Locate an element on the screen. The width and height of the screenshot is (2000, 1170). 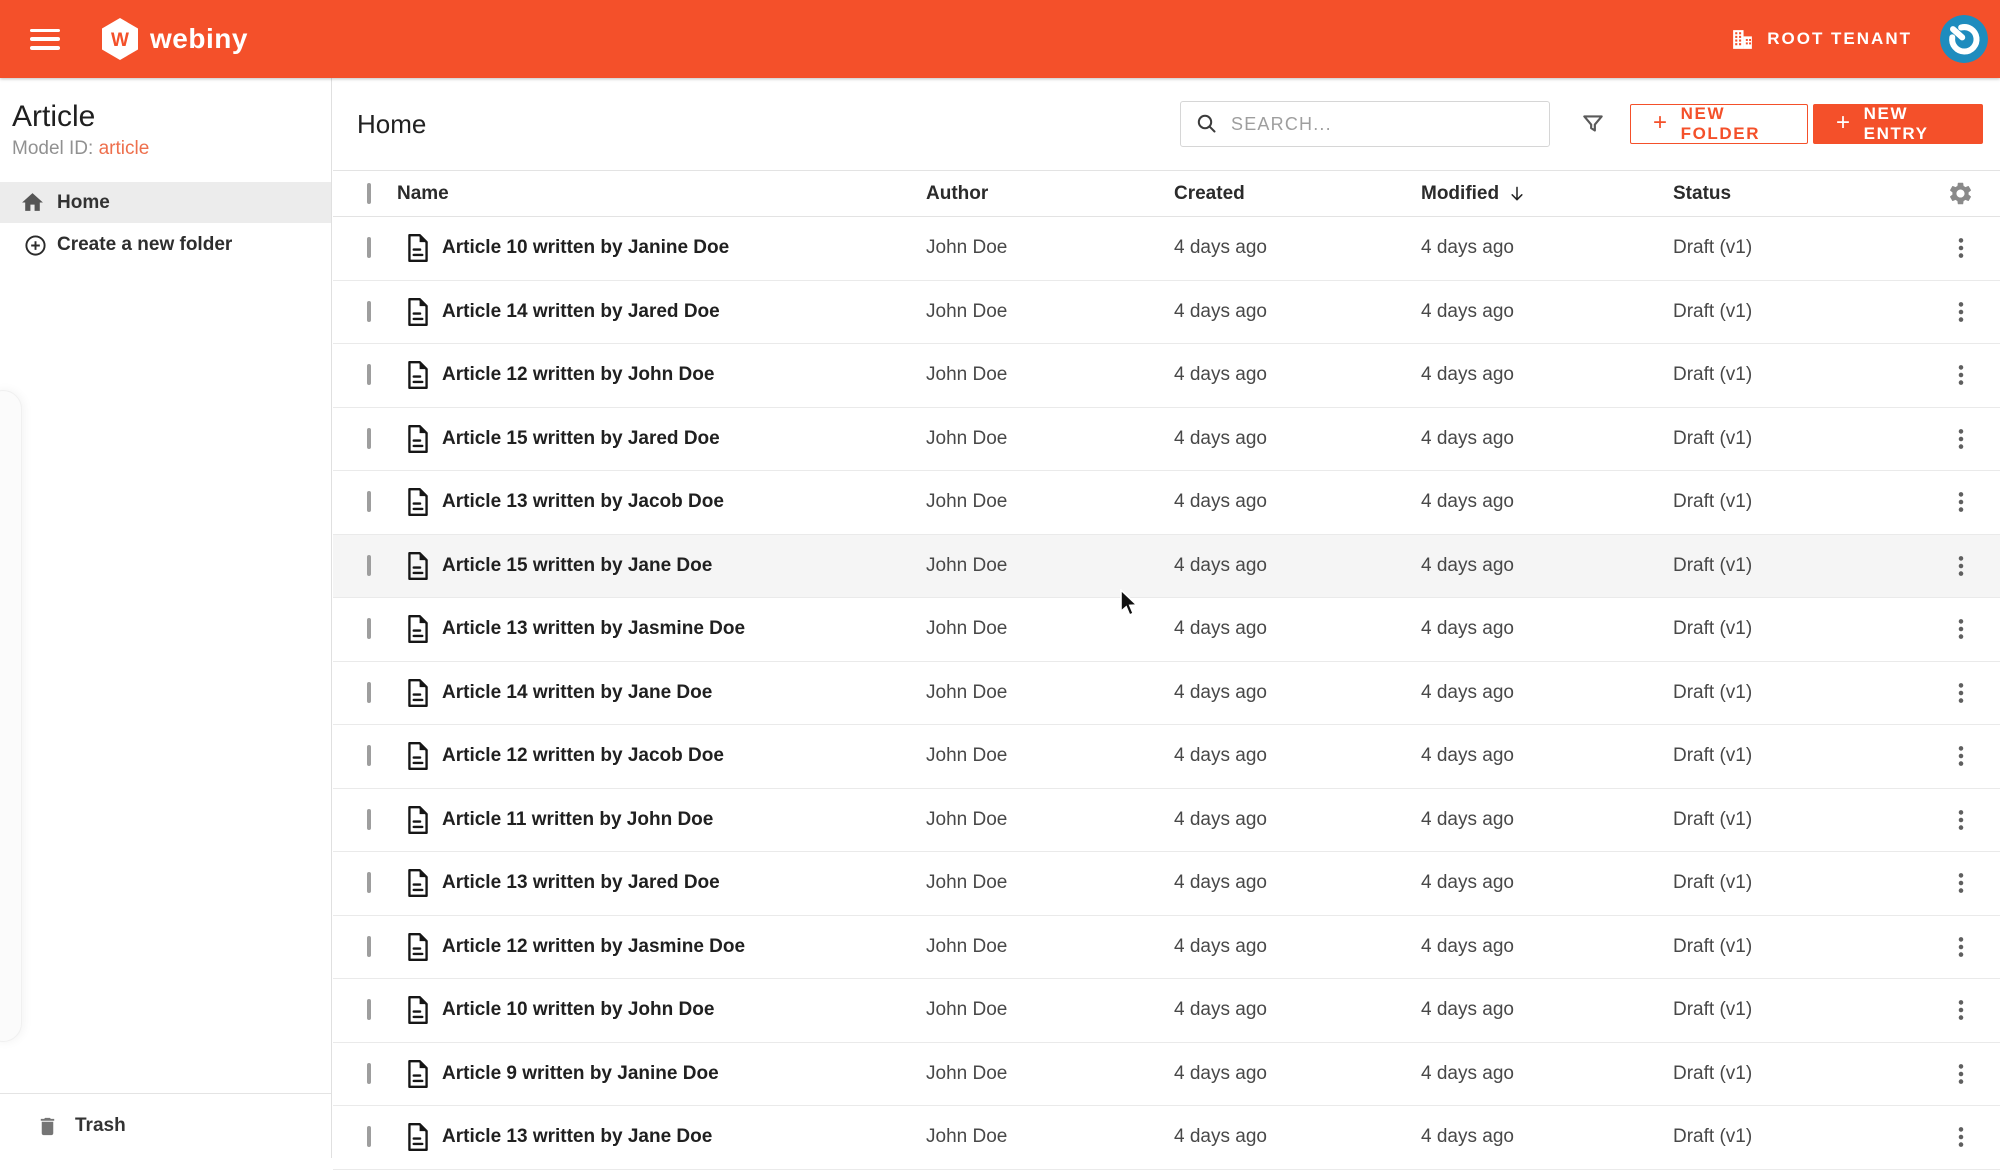
row-name: Article 12 written by Jasmine Doe is located at coordinates (593, 947).